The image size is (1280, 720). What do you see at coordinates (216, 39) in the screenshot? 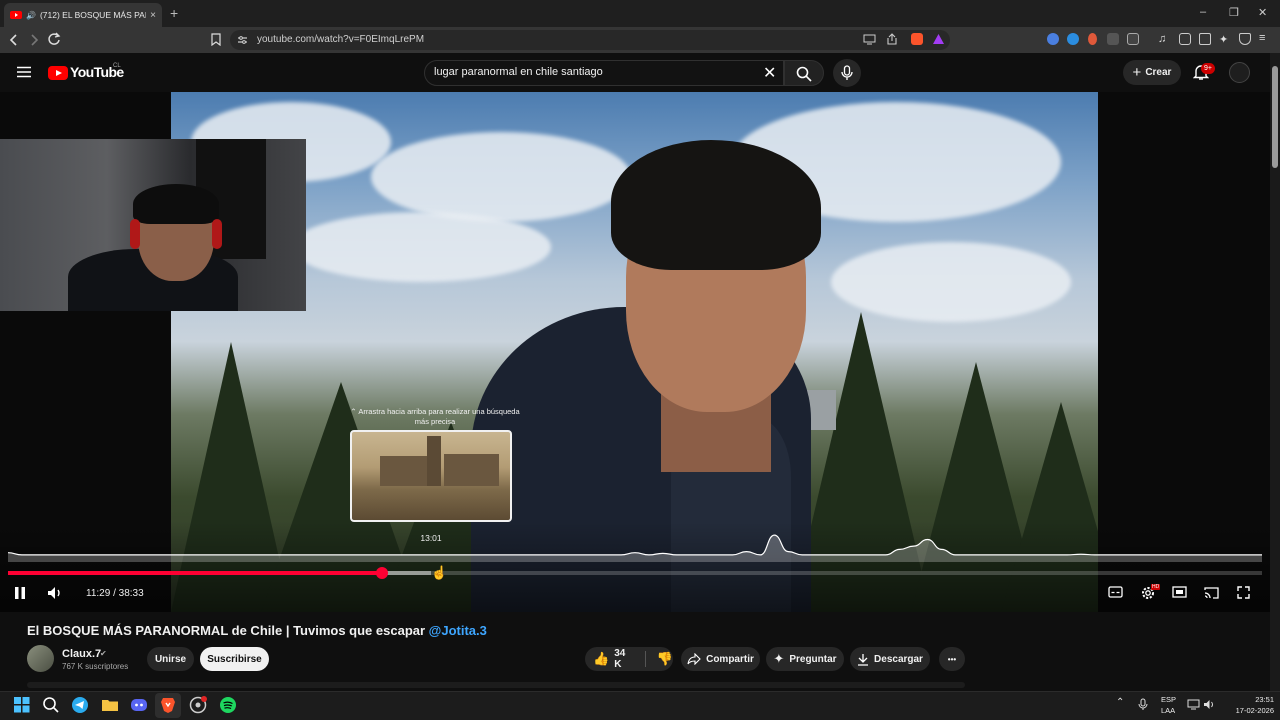
I see `bookmark-icon` at bounding box center [216, 39].